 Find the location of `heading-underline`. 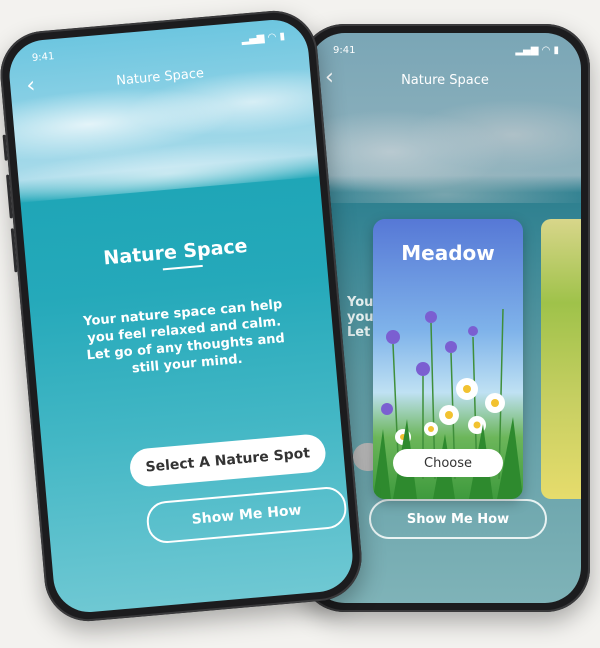

heading-underline is located at coordinates (182, 267).